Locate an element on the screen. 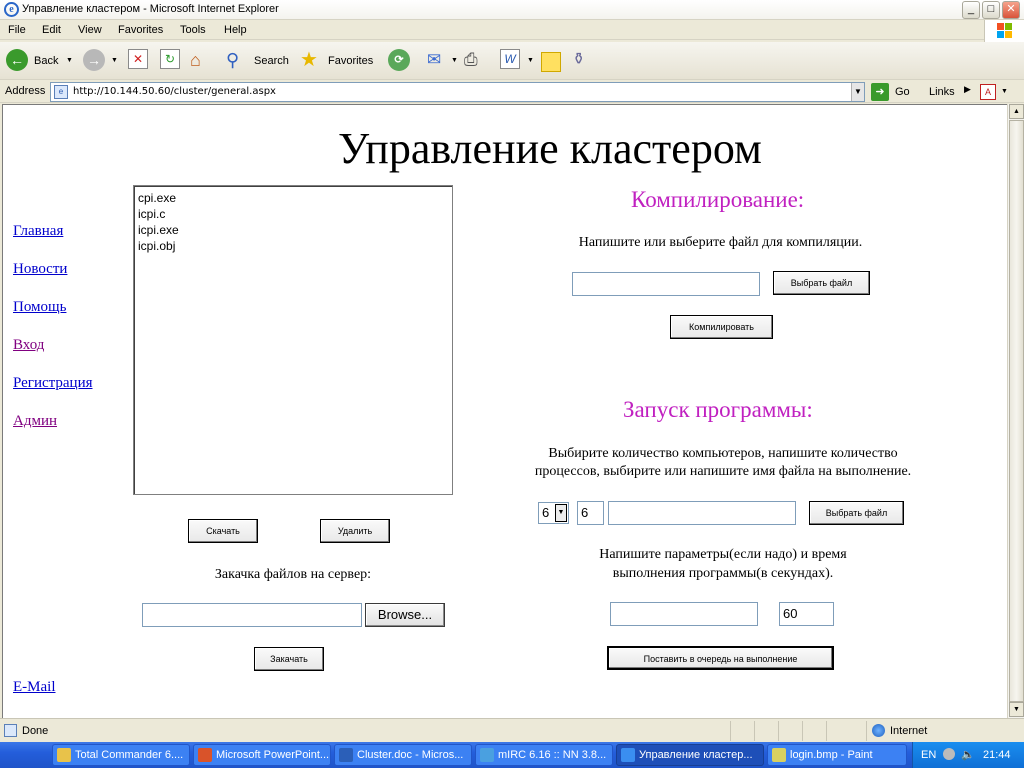 This screenshot has width=1024, height=768. maximize-button: □ is located at coordinates (991, 10).